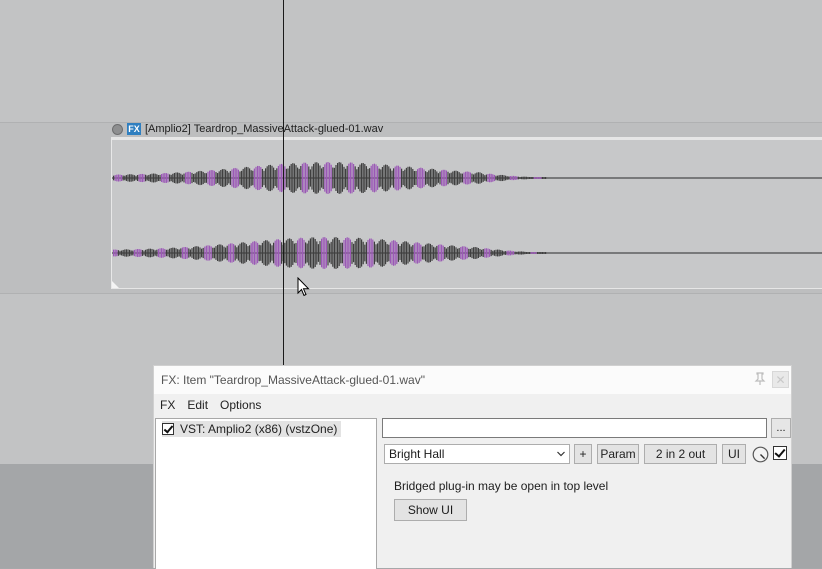  What do you see at coordinates (117, 129) in the screenshot?
I see `item-lock-icon` at bounding box center [117, 129].